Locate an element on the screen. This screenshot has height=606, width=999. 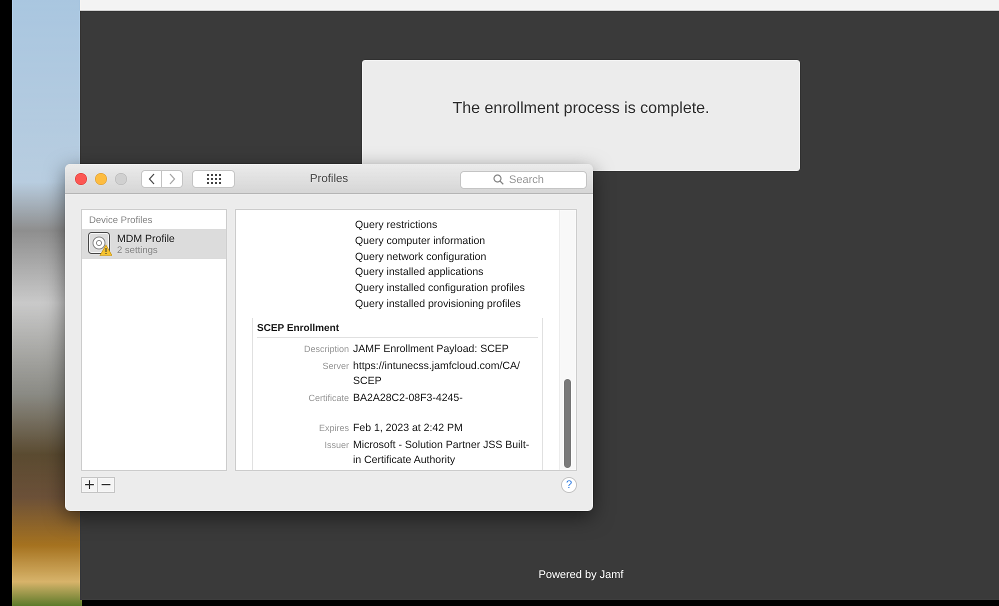
field-label: Expires is located at coordinates (333, 428).